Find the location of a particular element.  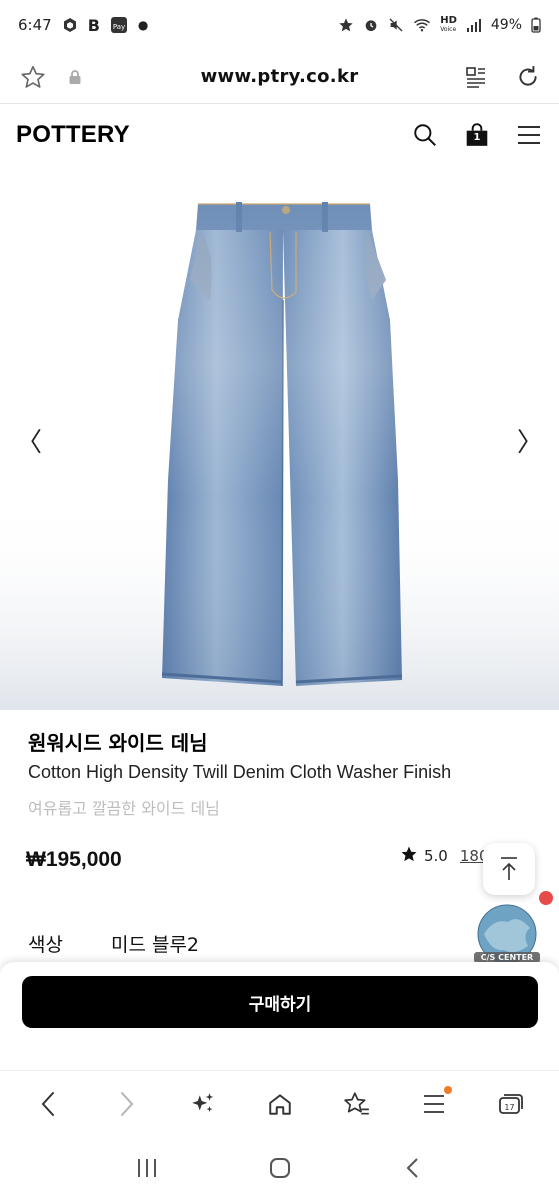

star-status-icon is located at coordinates (346, 25).